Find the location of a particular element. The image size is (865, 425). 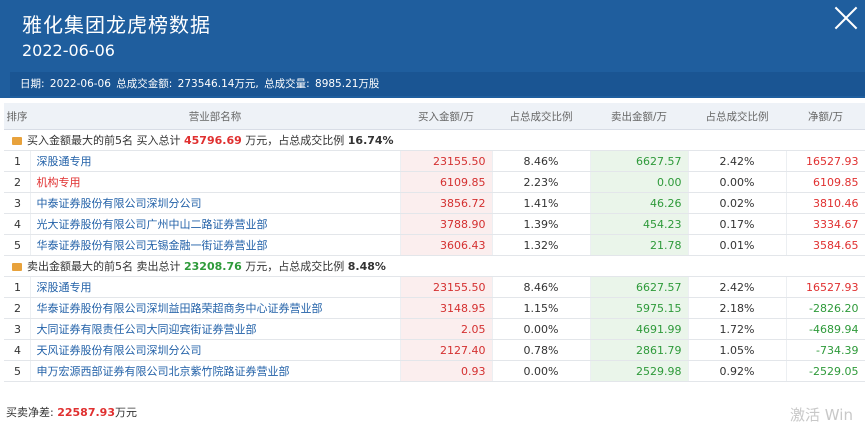

sell-amount-cell: 5975.15 is located at coordinates (639, 308).